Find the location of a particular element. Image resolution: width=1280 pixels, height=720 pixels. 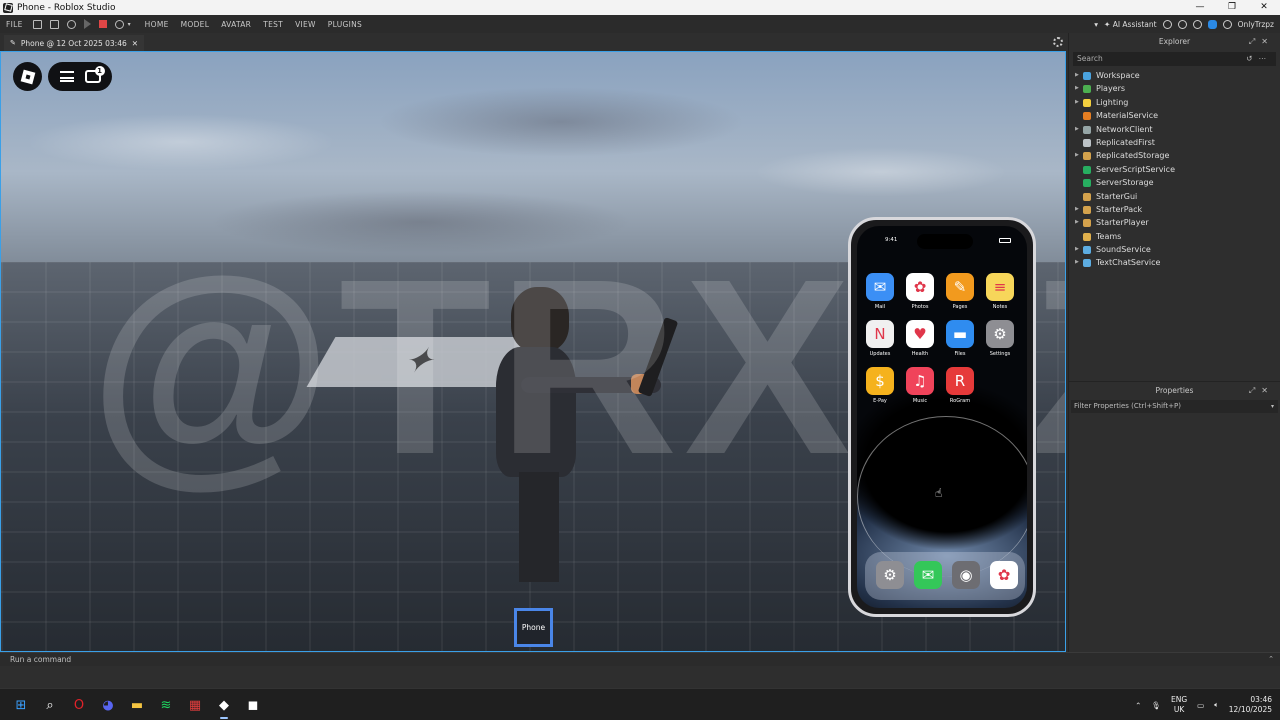

save-icon is located at coordinates (54, 24).